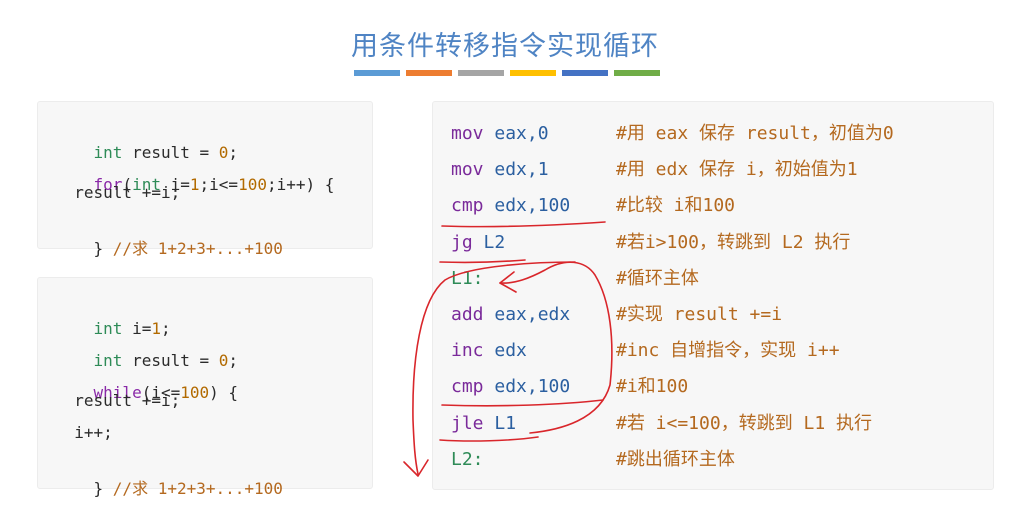 This screenshot has height=525, width=1010. I want to click on asm-line: L1: #循环主体, so click(575, 279).